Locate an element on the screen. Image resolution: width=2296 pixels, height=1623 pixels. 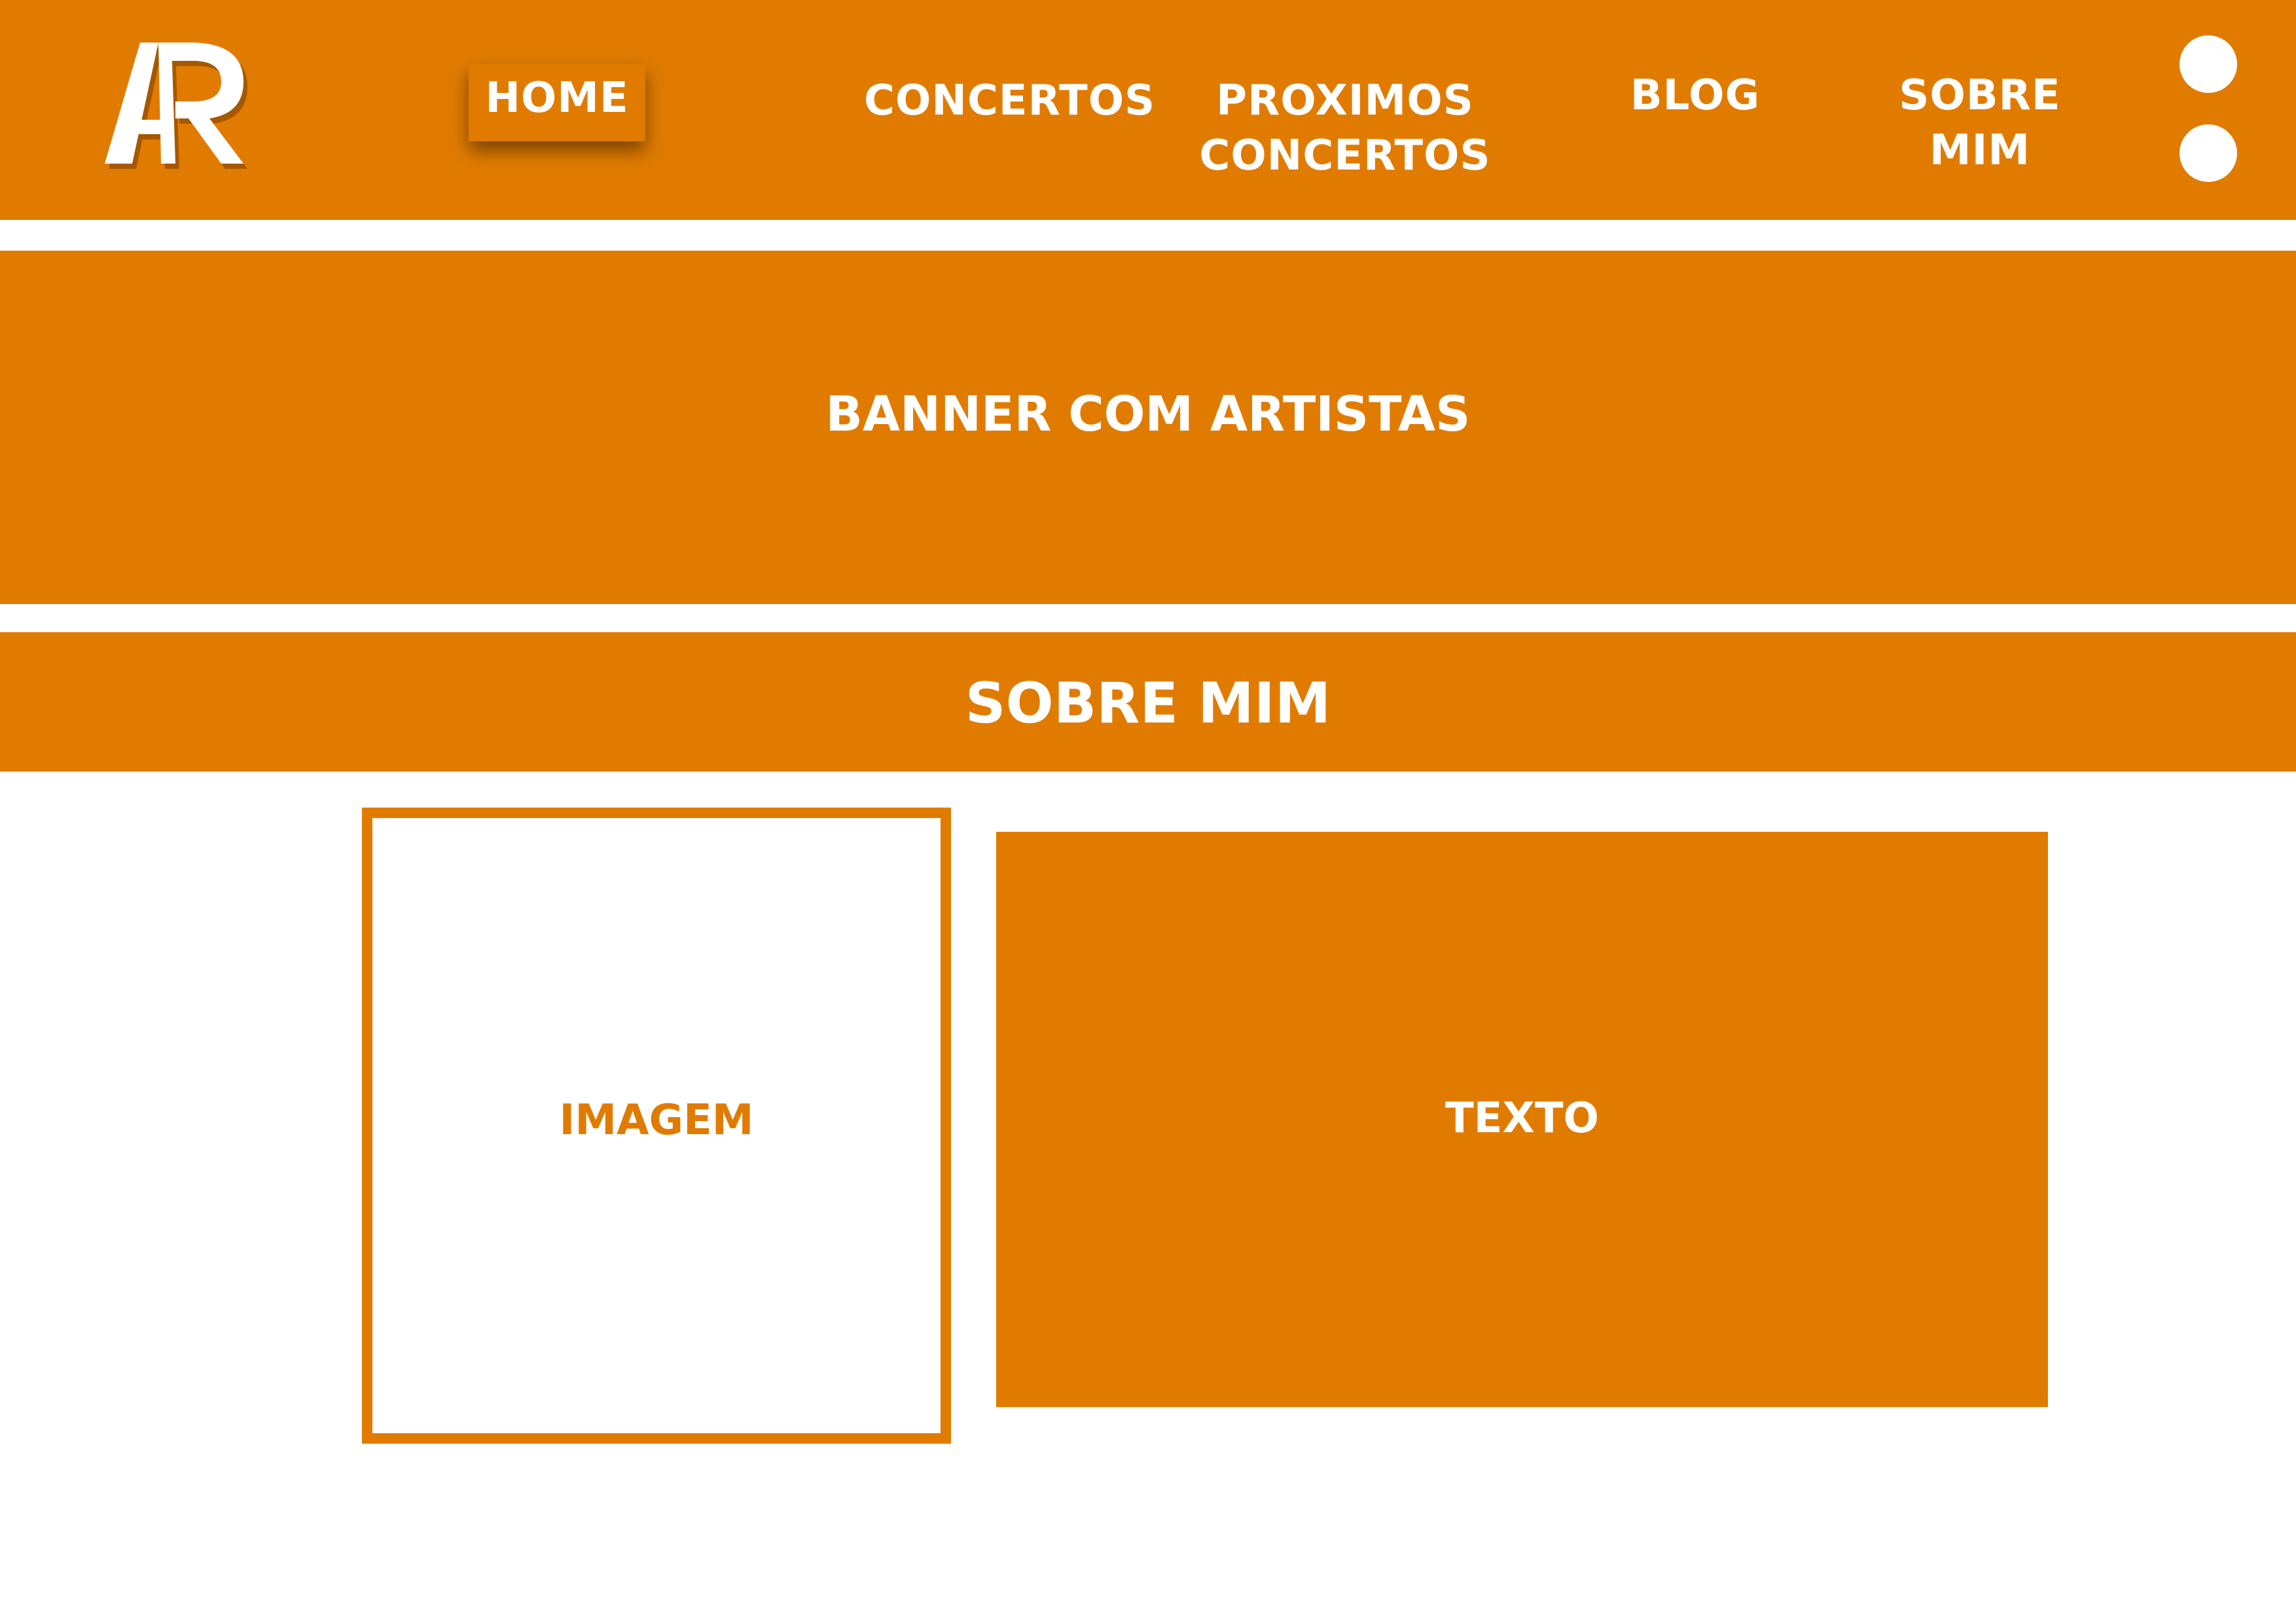
image-placeholder: IMAGEM is located at coordinates (656, 1126).